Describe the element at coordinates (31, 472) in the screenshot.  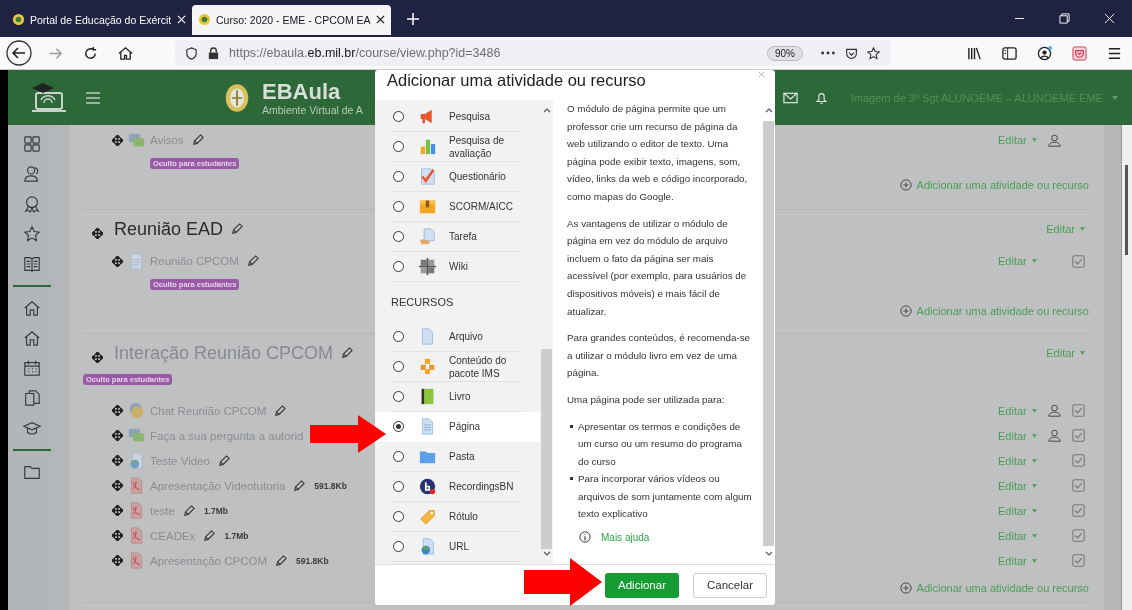
I see `folder-icon` at that location.